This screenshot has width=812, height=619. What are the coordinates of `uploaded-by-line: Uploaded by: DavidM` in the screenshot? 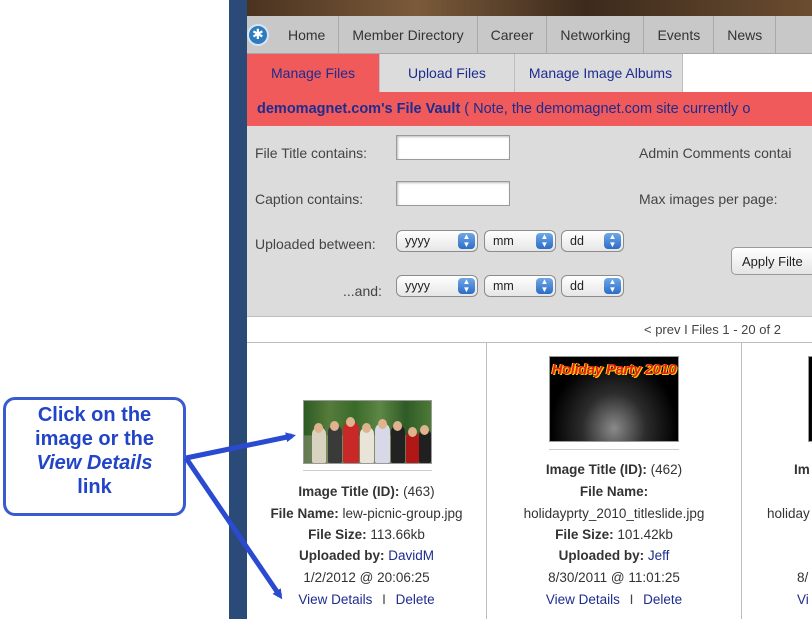 It's located at (366, 555).